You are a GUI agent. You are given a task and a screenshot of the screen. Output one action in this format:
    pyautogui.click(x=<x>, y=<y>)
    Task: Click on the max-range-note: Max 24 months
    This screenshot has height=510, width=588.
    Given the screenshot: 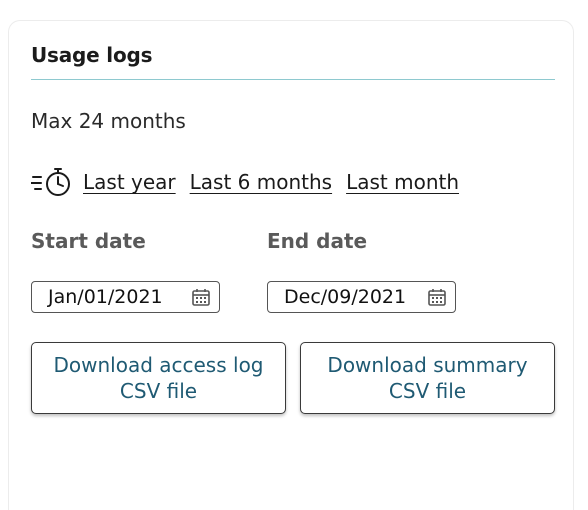 What is the action you would take?
    pyautogui.click(x=108, y=121)
    